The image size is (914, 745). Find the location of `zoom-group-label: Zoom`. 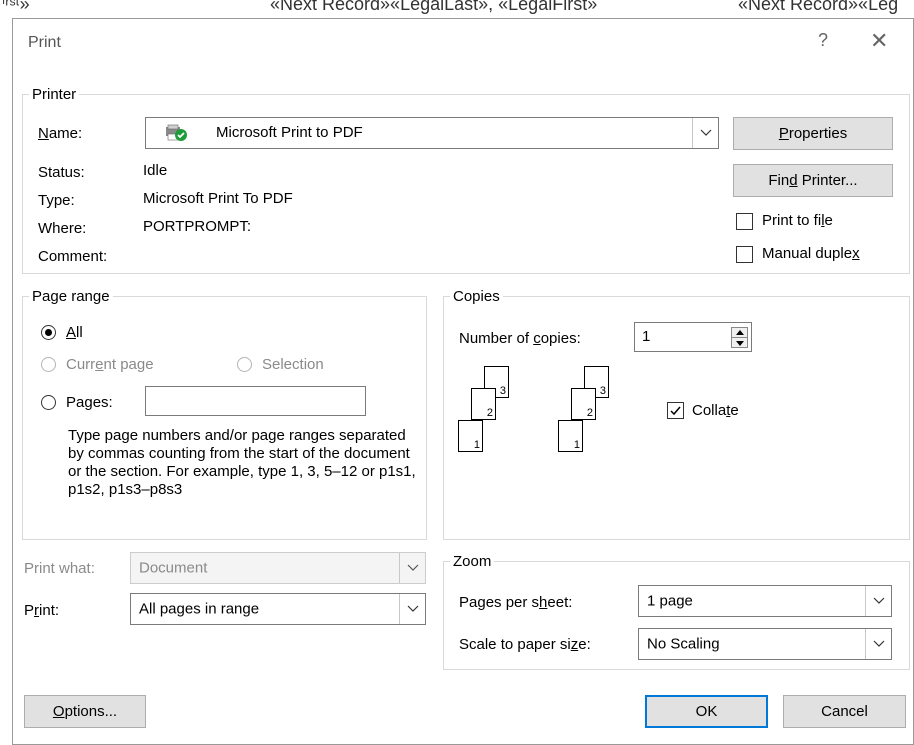

zoom-group-label: Zoom is located at coordinates (472, 561).